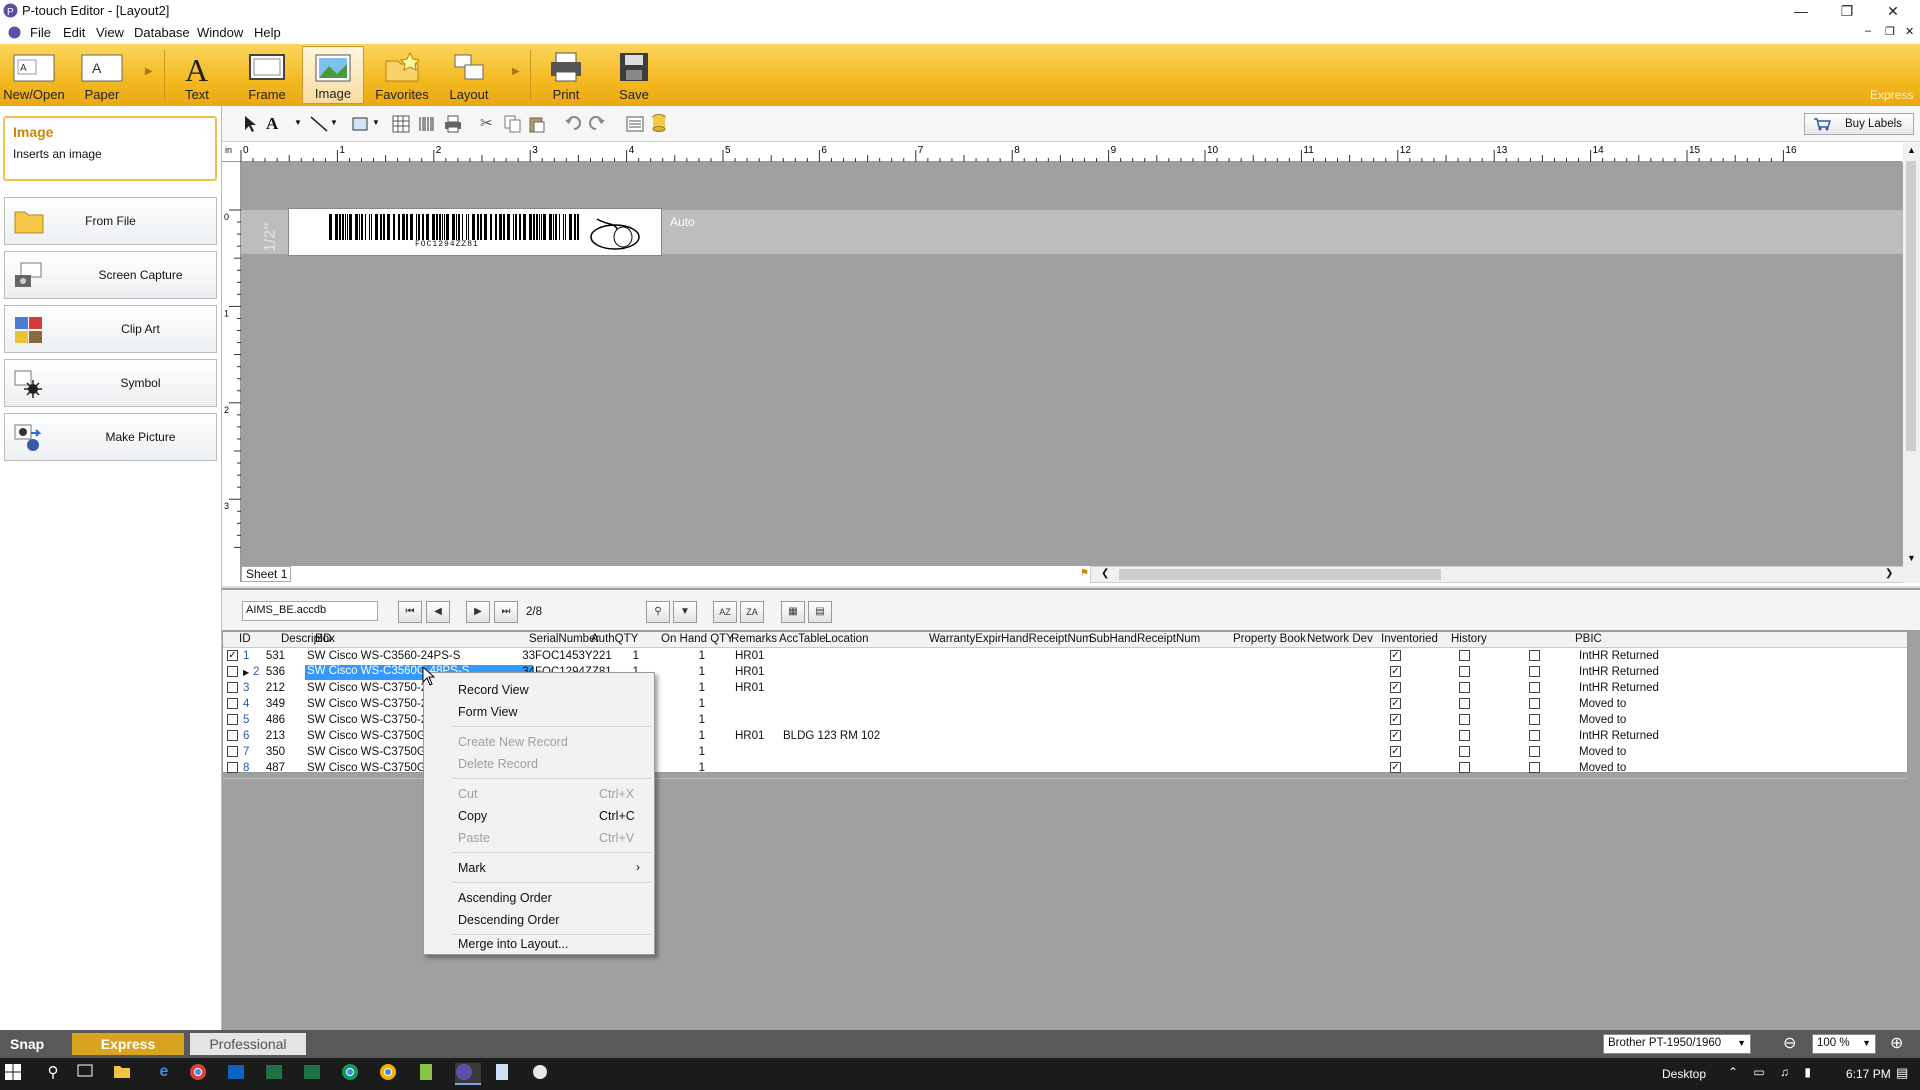  Describe the element at coordinates (1911, 150) in the screenshot. I see `scroll-up-icon: ▲` at that location.